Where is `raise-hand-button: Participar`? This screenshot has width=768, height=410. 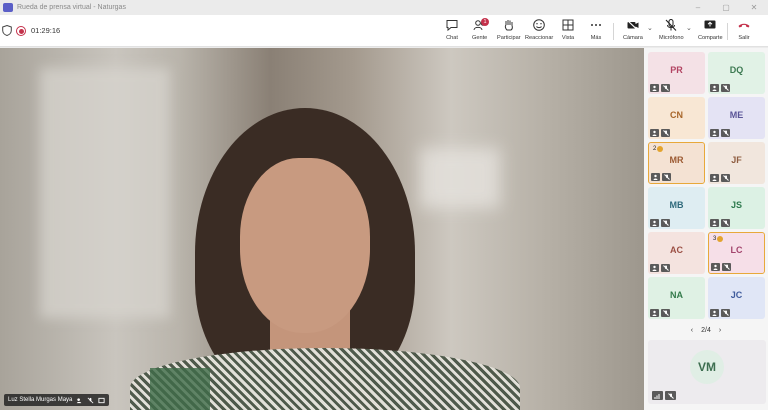 raise-hand-button: Participar is located at coordinates (509, 32).